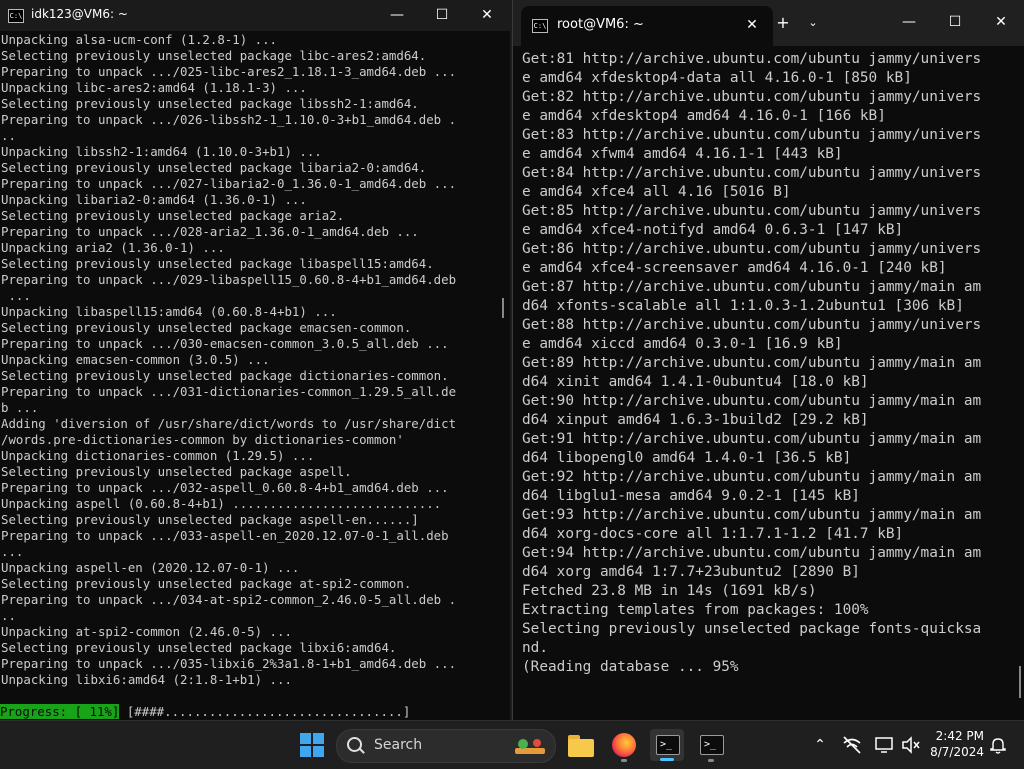  What do you see at coordinates (682, 344) in the screenshot?
I see `terminal-line: e amd64 xiccd amd64 0.3.0-1 [16.9 kB]` at bounding box center [682, 344].